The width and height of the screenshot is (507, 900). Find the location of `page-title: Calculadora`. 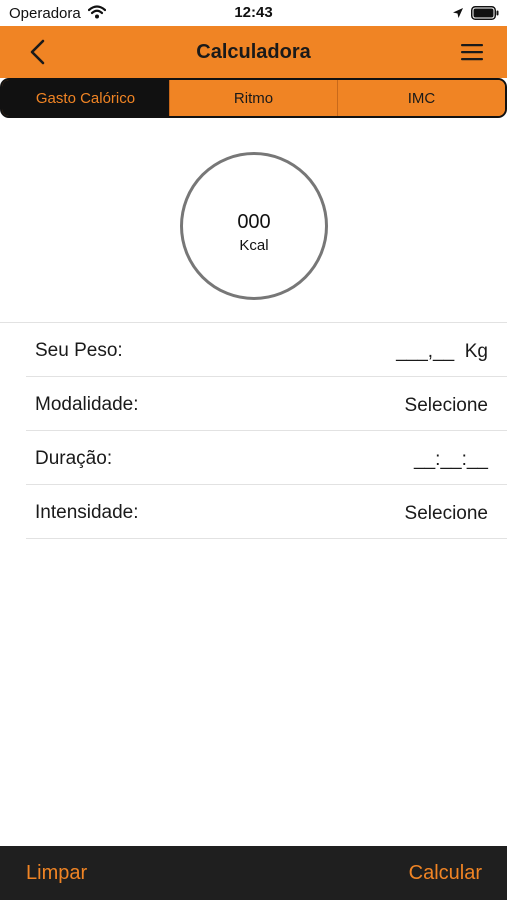

page-title: Calculadora is located at coordinates (253, 52).